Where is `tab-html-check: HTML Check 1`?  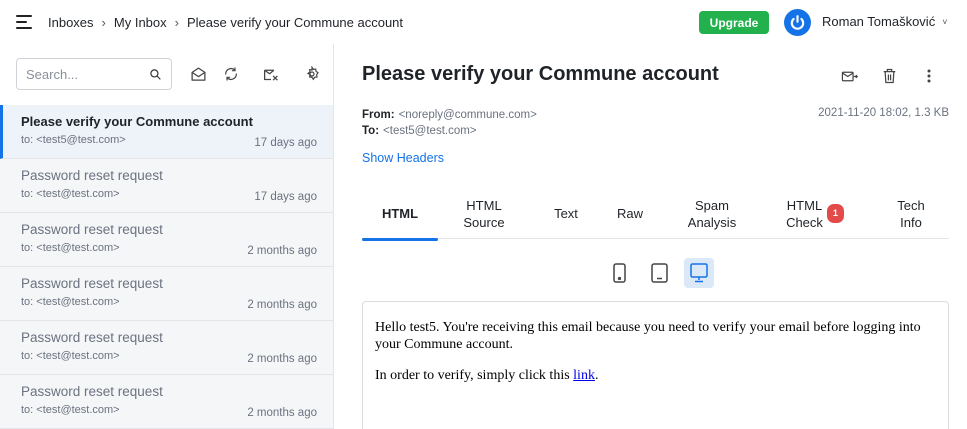
tab-html-check: HTML Check 1 is located at coordinates (815, 213).